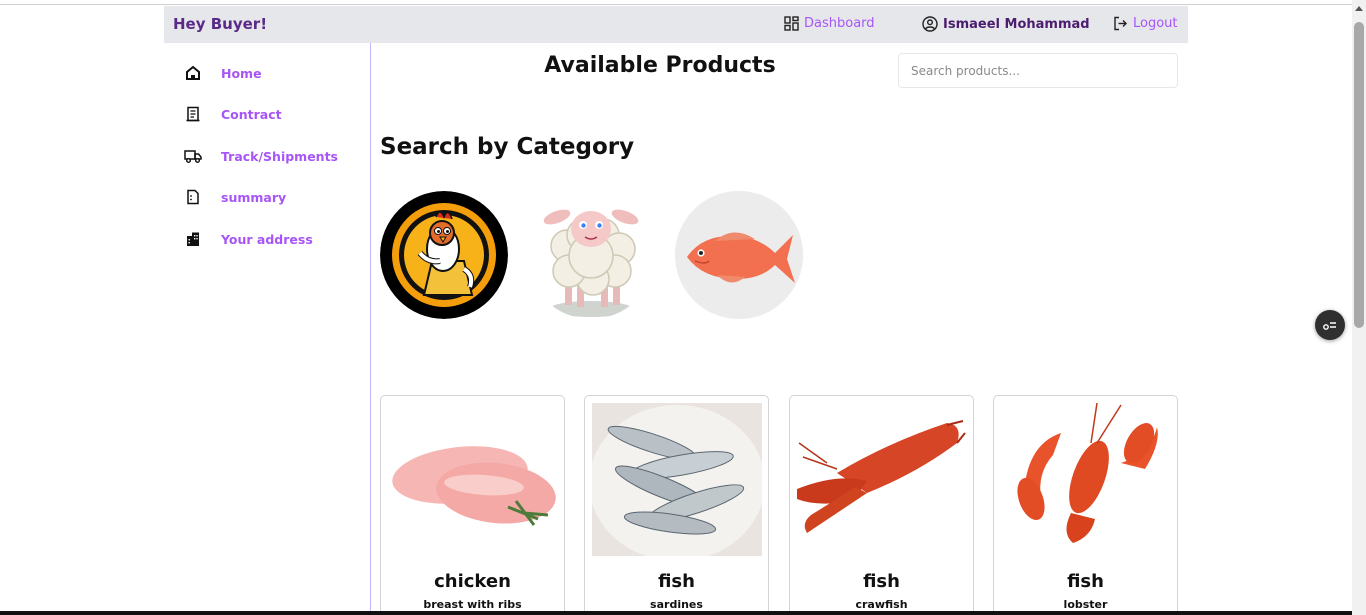 Image resolution: width=1366 pixels, height=615 pixels. I want to click on settings-list-icon, so click(1329, 326).